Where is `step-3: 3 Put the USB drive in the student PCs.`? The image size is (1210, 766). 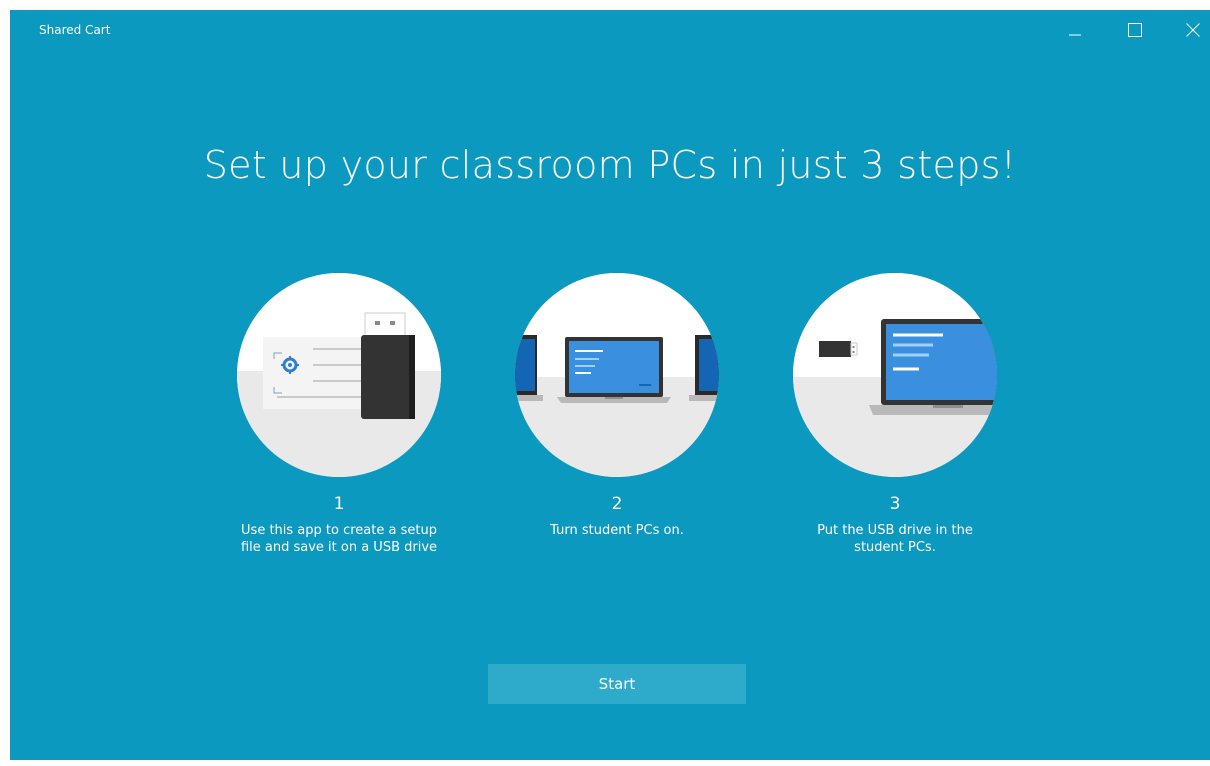
step-3: 3 Put the USB drive in the student PCs. is located at coordinates (895, 414).